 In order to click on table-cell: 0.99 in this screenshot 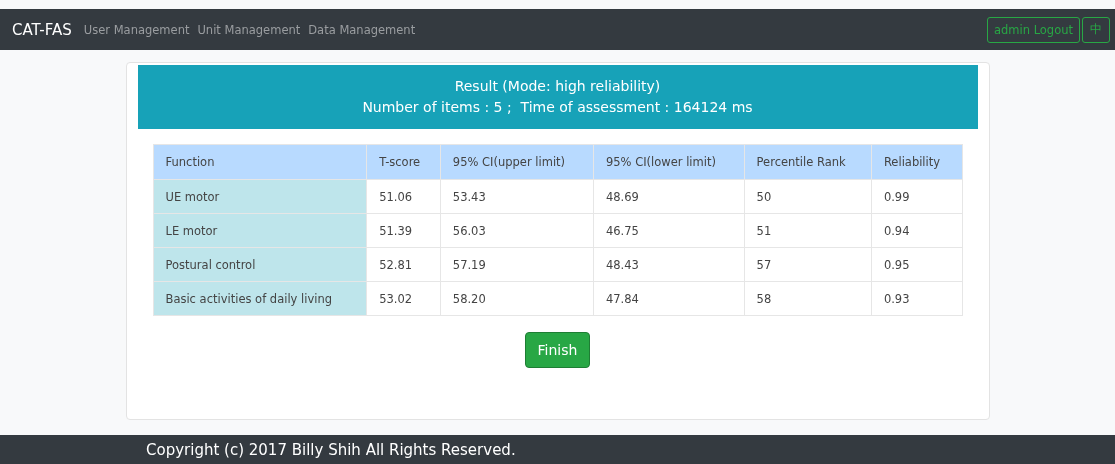, I will do `click(916, 196)`.